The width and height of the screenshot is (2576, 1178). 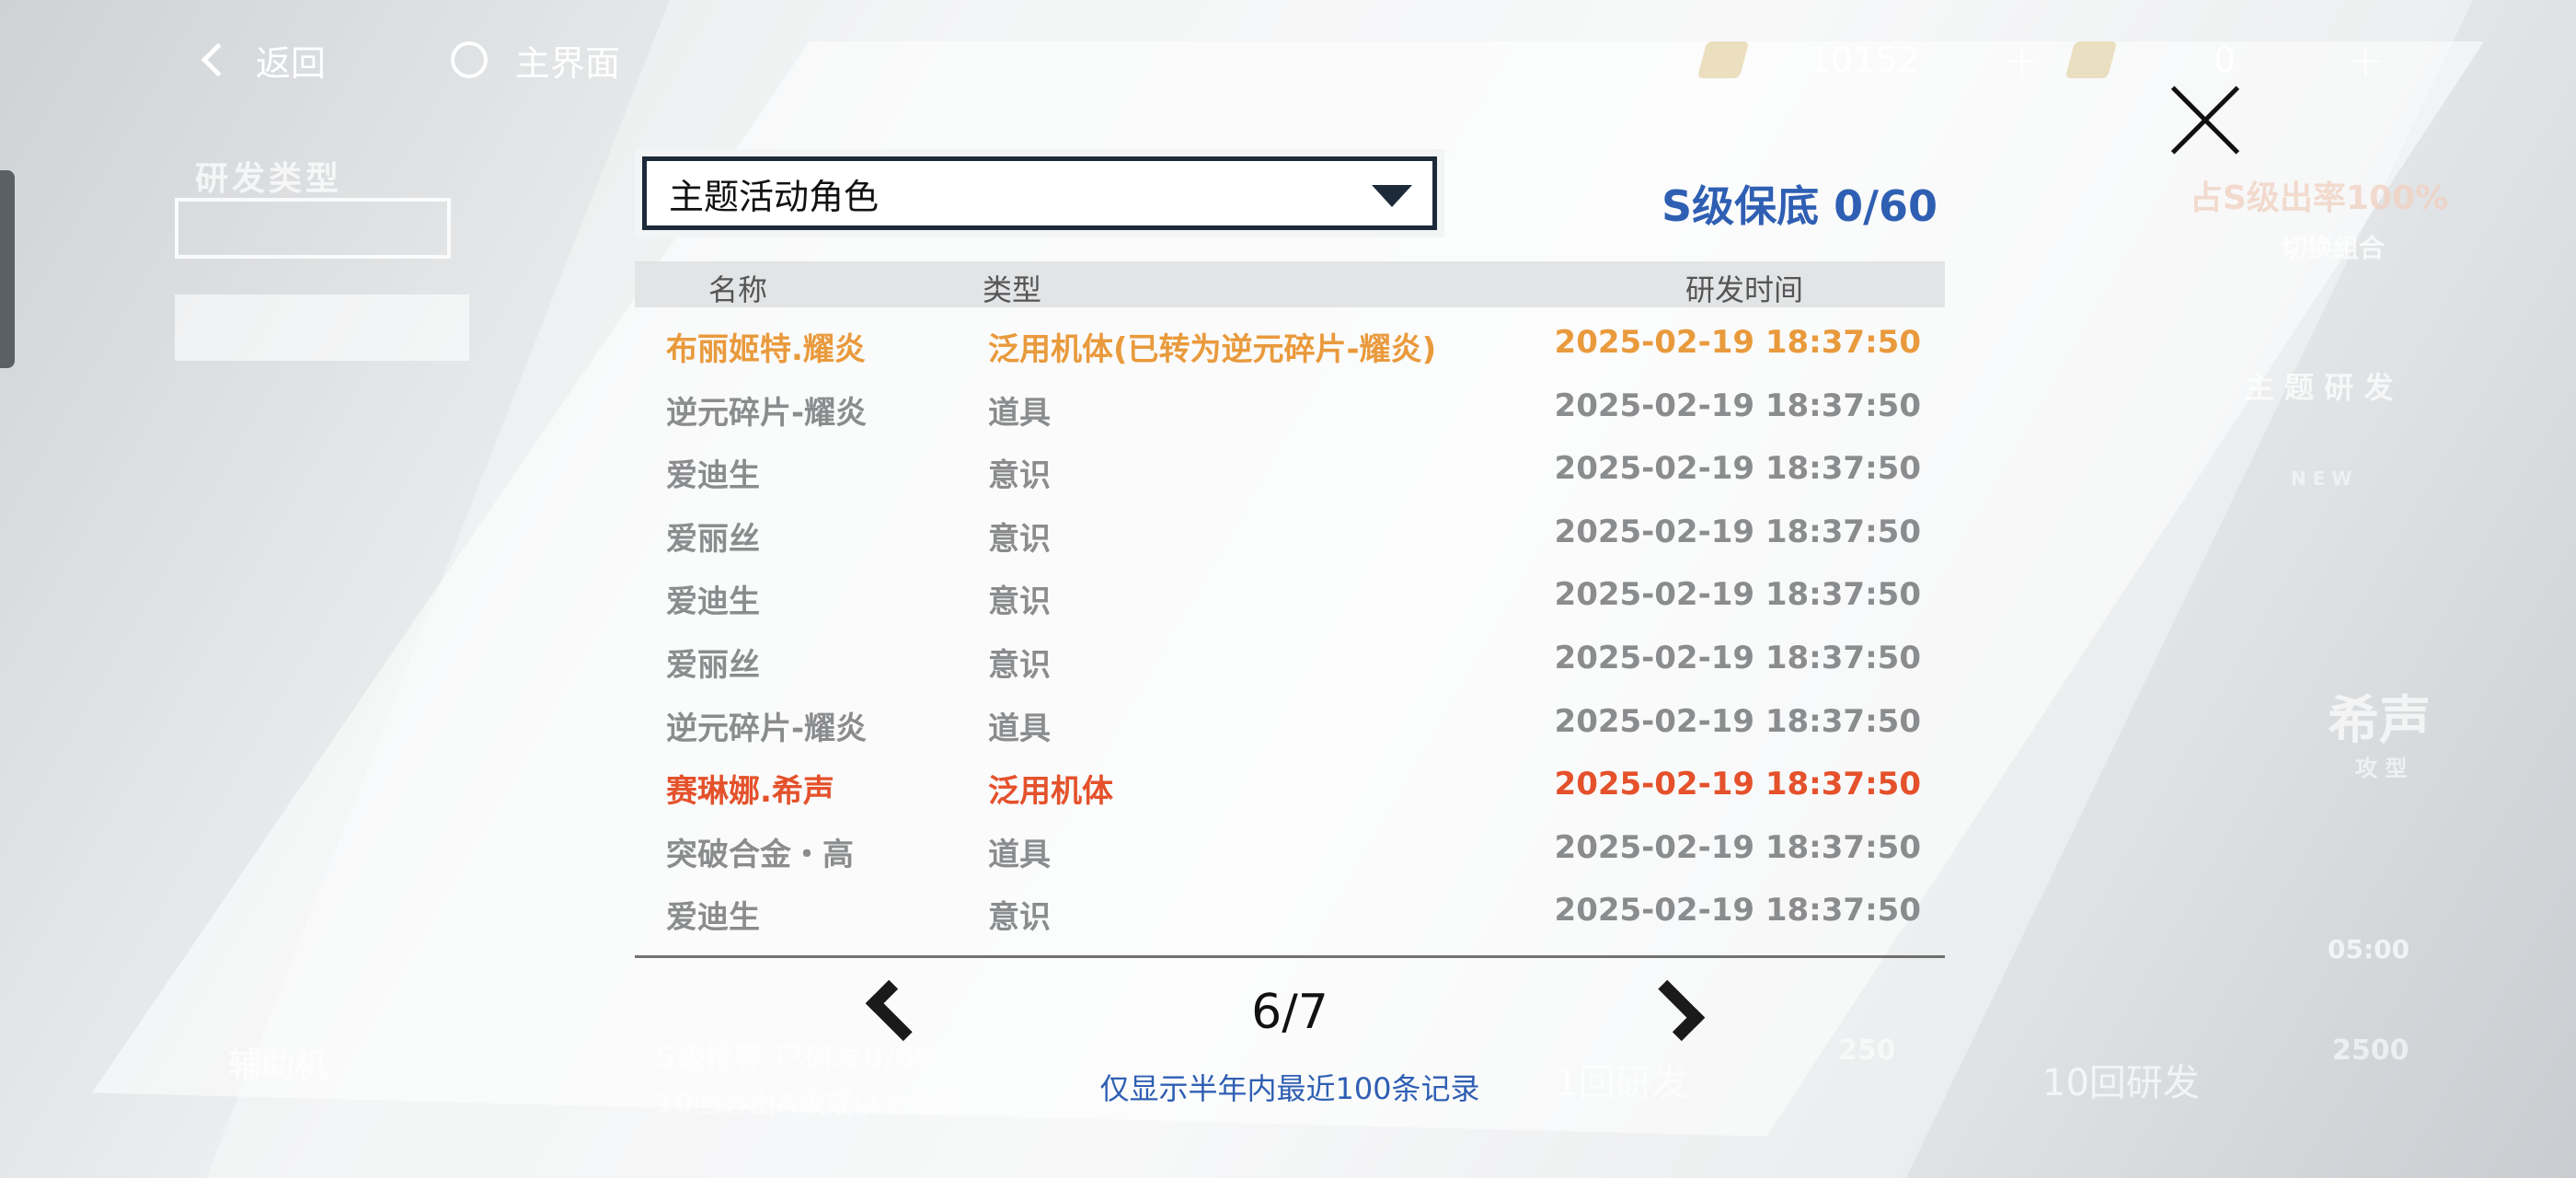 What do you see at coordinates (1212, 349) in the screenshot?
I see `row-type: 泛用机体(已转为逆元碎片-耀炎)` at bounding box center [1212, 349].